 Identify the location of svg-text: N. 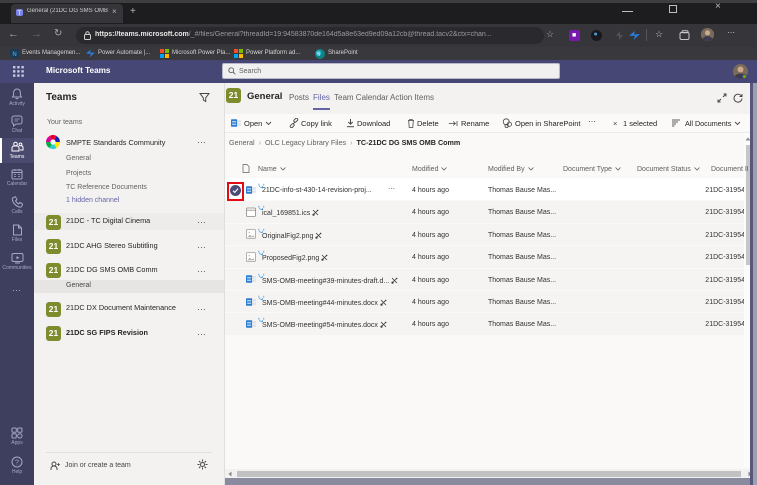
(14, 55).